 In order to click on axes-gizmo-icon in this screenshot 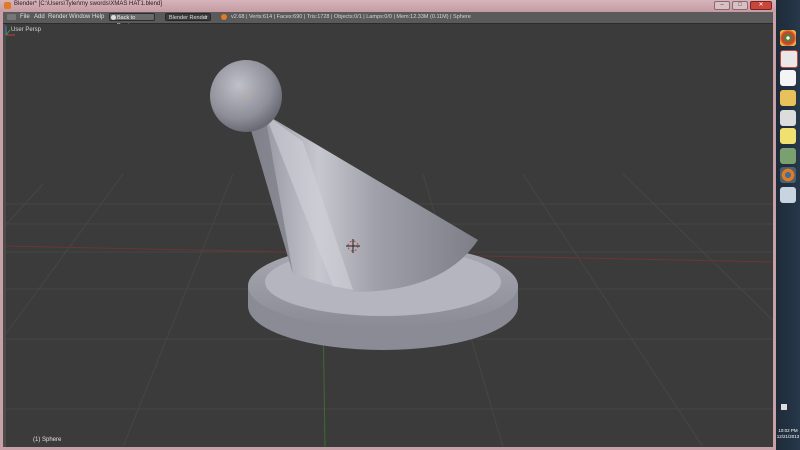, I will do `click(10, 31)`.